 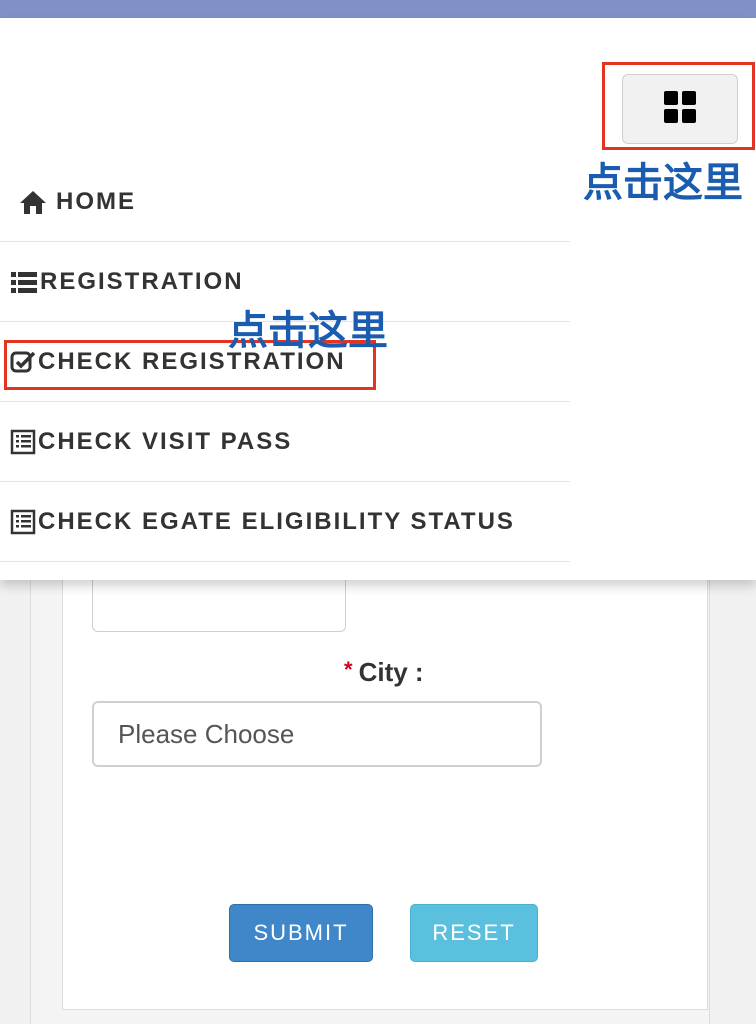 I want to click on home-icon, so click(x=33, y=202).